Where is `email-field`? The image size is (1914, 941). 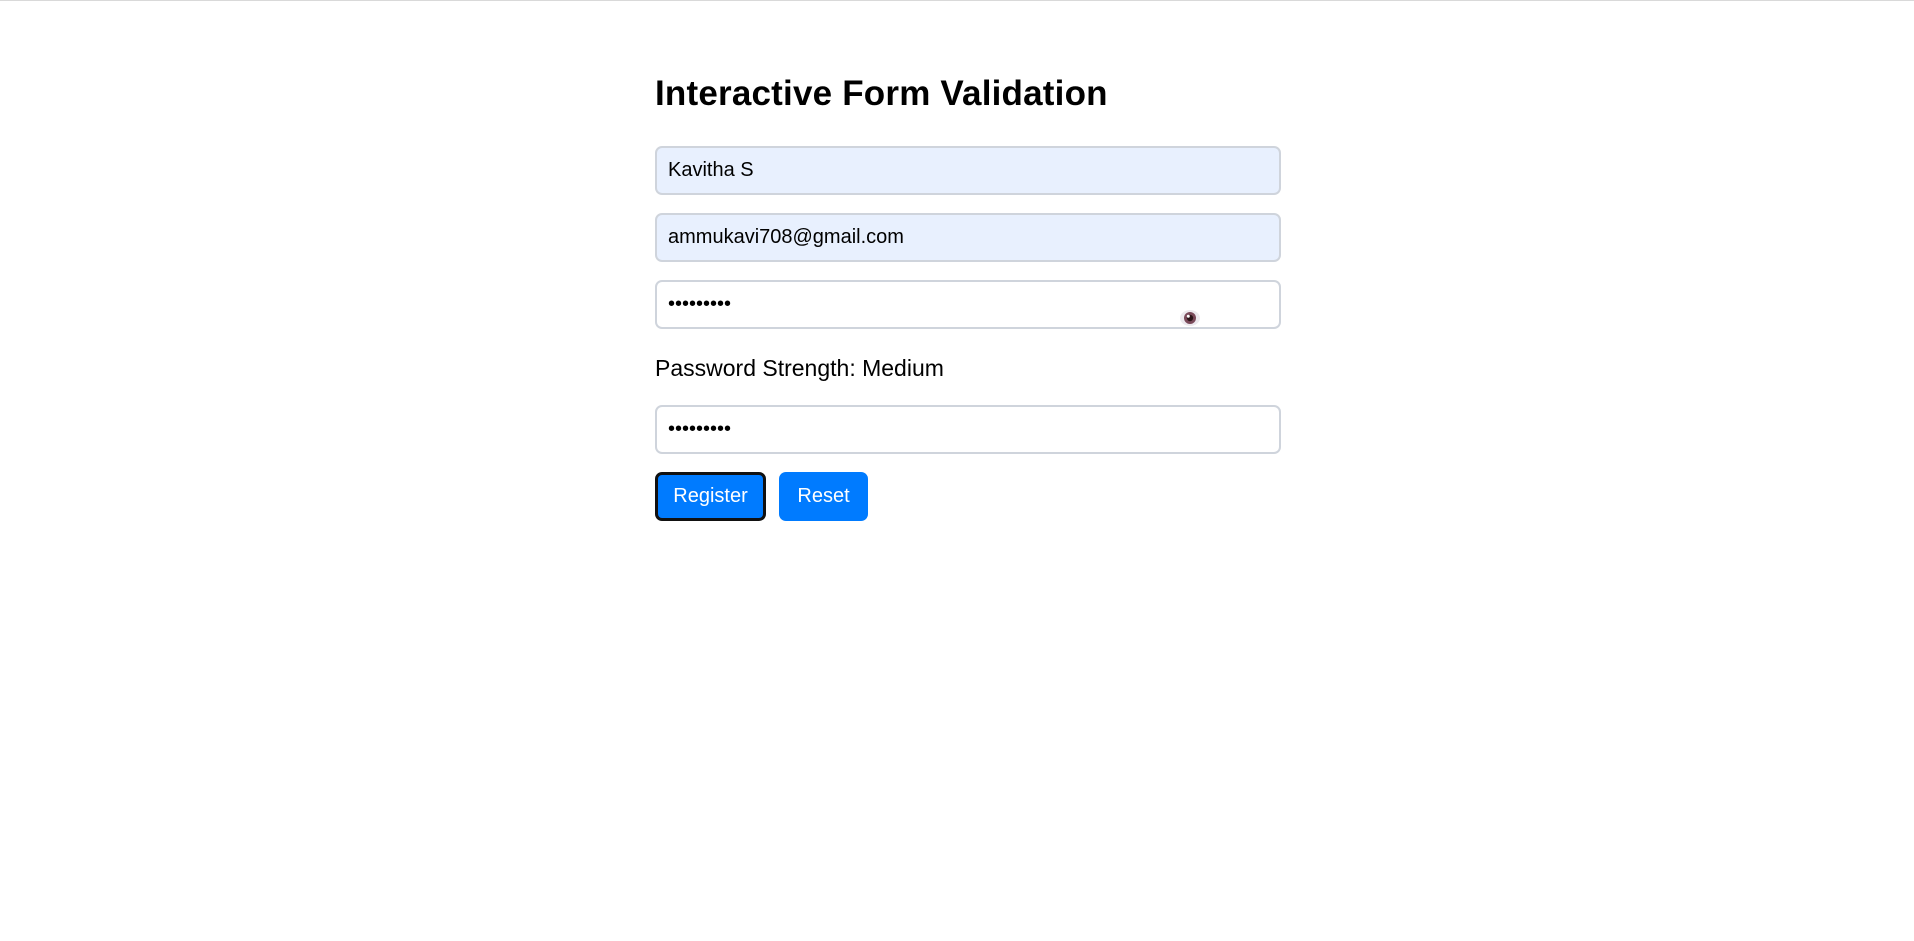 email-field is located at coordinates (968, 237).